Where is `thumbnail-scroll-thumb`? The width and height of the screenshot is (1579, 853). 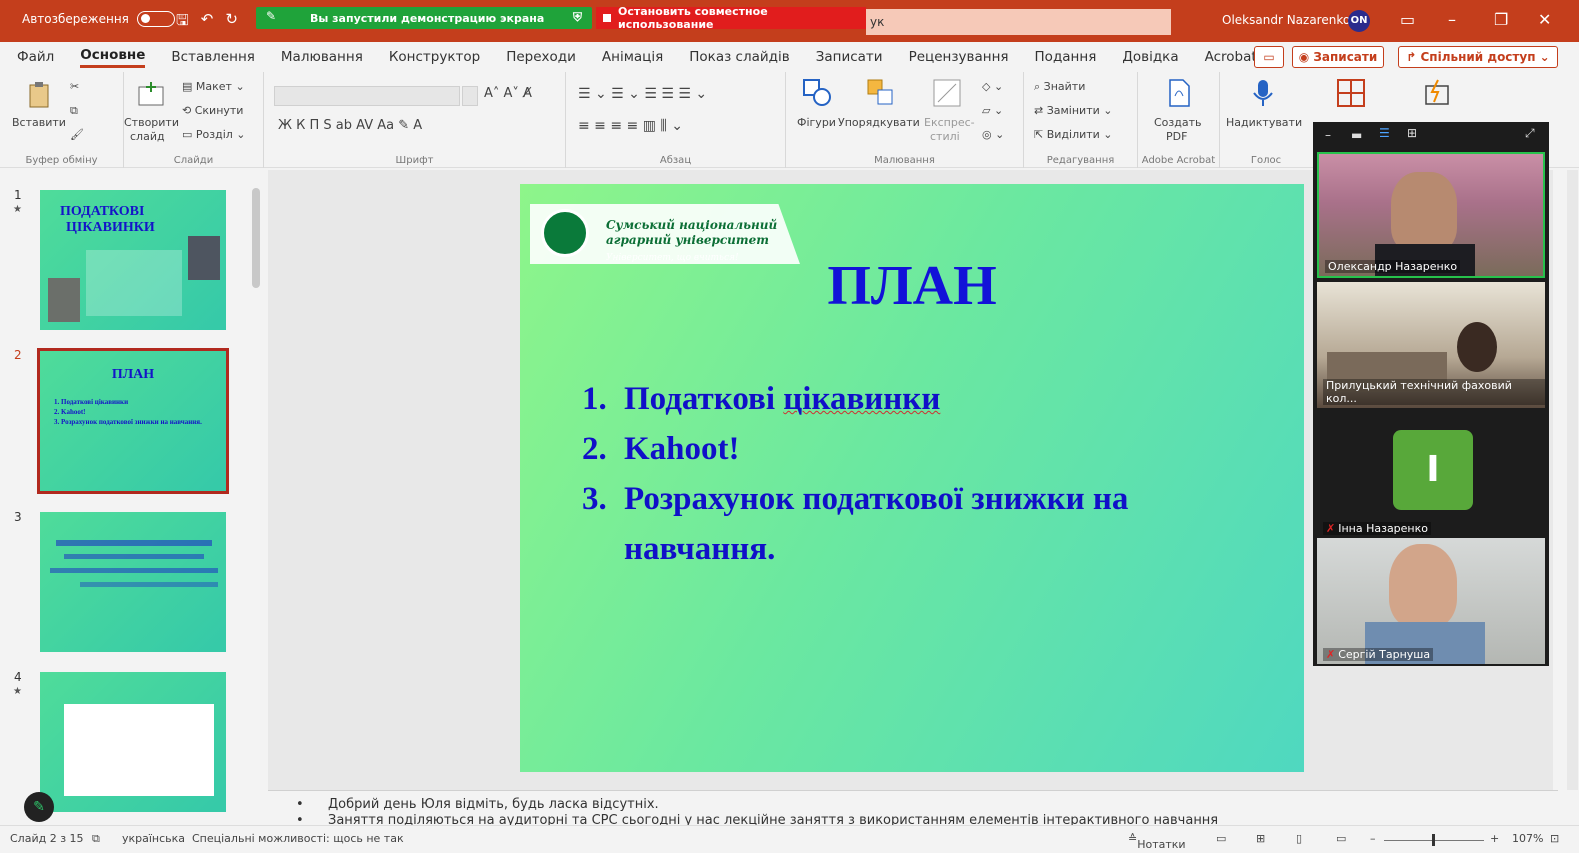 thumbnail-scroll-thumb is located at coordinates (256, 238).